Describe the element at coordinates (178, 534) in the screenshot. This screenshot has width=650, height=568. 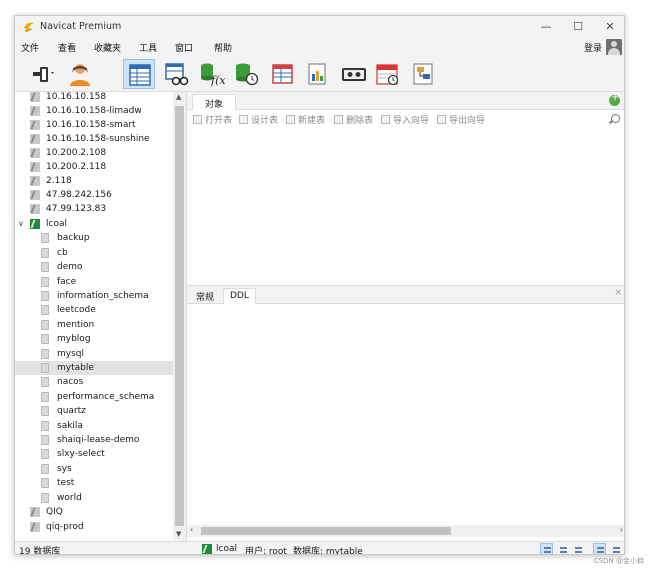
I see `scroll-down-icon: ▼` at that location.